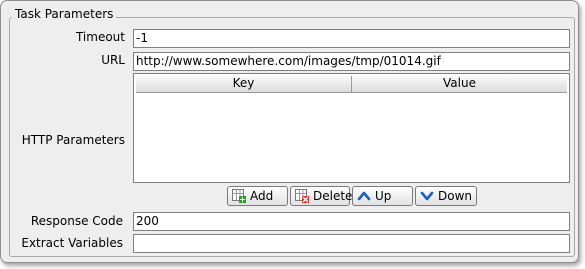 This screenshot has height=269, width=585. What do you see at coordinates (73, 140) in the screenshot?
I see `http-parameters-label: HTTP Parameters` at bounding box center [73, 140].